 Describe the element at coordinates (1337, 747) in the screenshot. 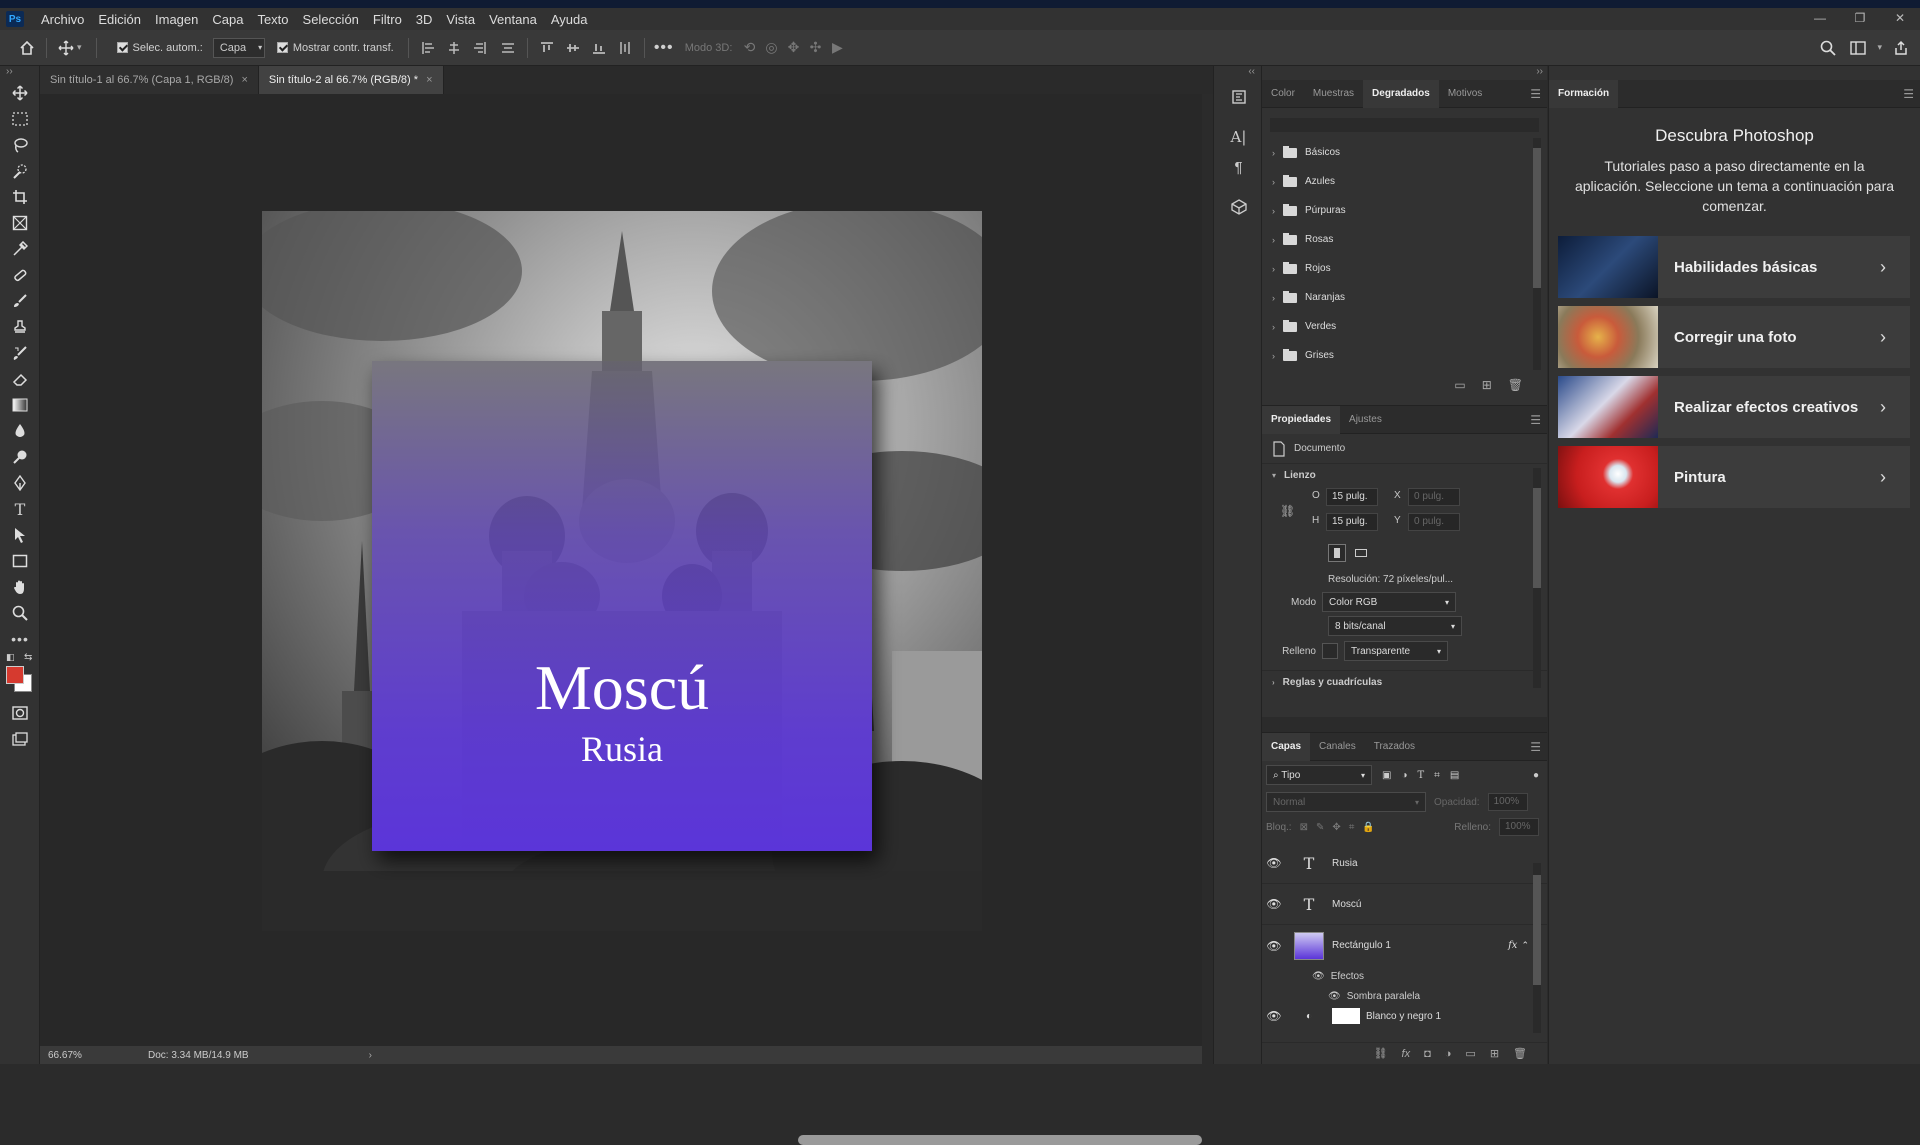

I see `tab-channels: Canales` at that location.